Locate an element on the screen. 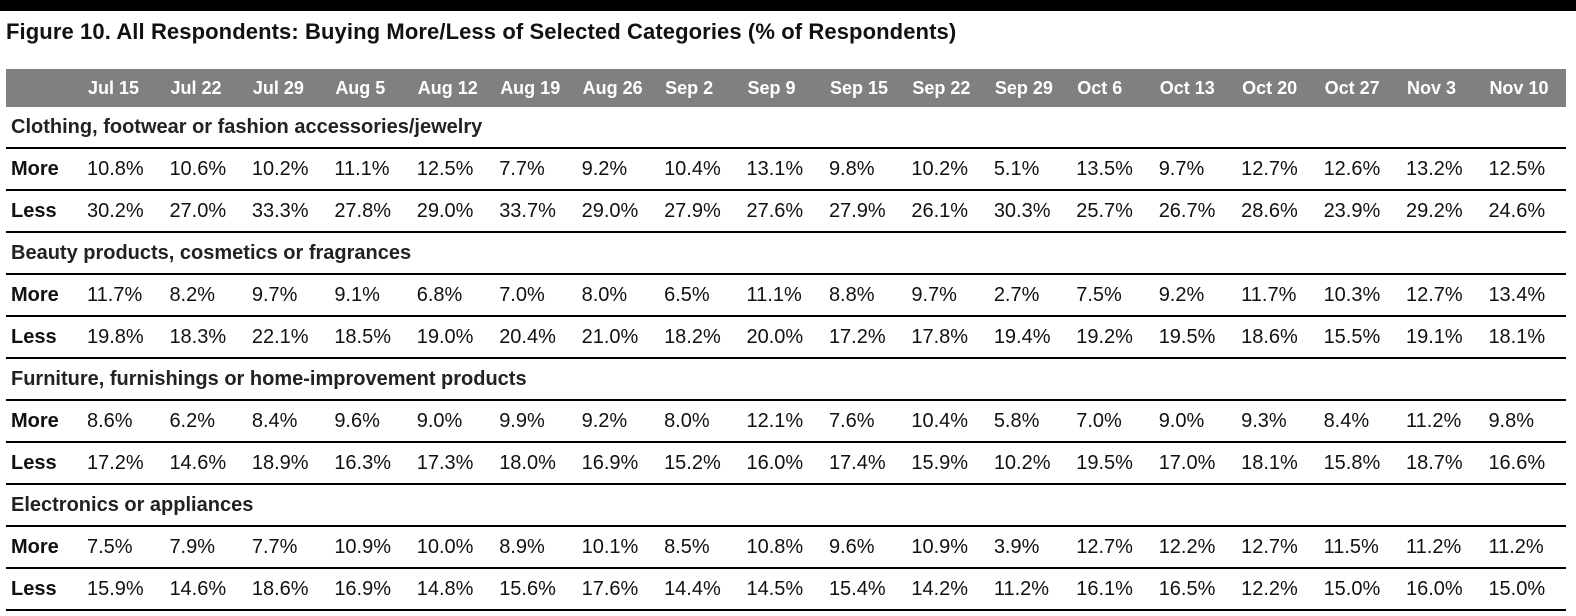  data-cell: 24.6% is located at coordinates (1524, 211).